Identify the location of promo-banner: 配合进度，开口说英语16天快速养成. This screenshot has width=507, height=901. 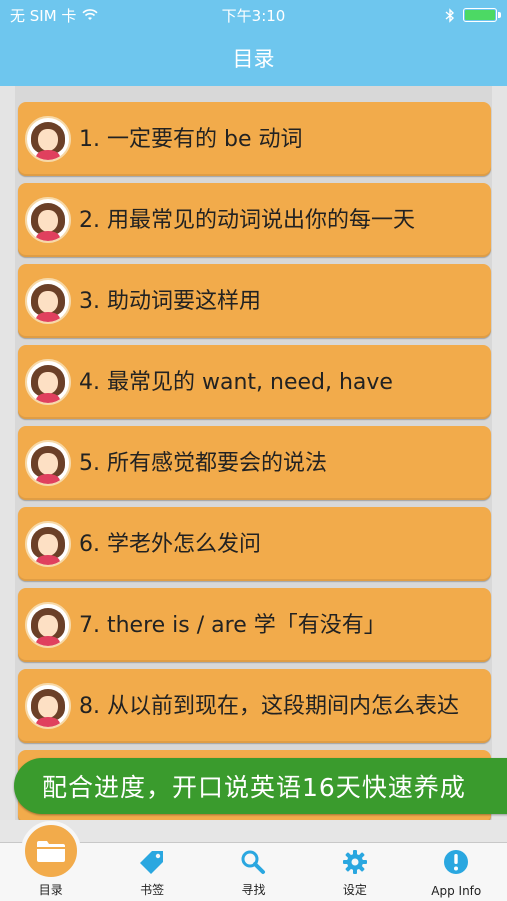
(260, 786).